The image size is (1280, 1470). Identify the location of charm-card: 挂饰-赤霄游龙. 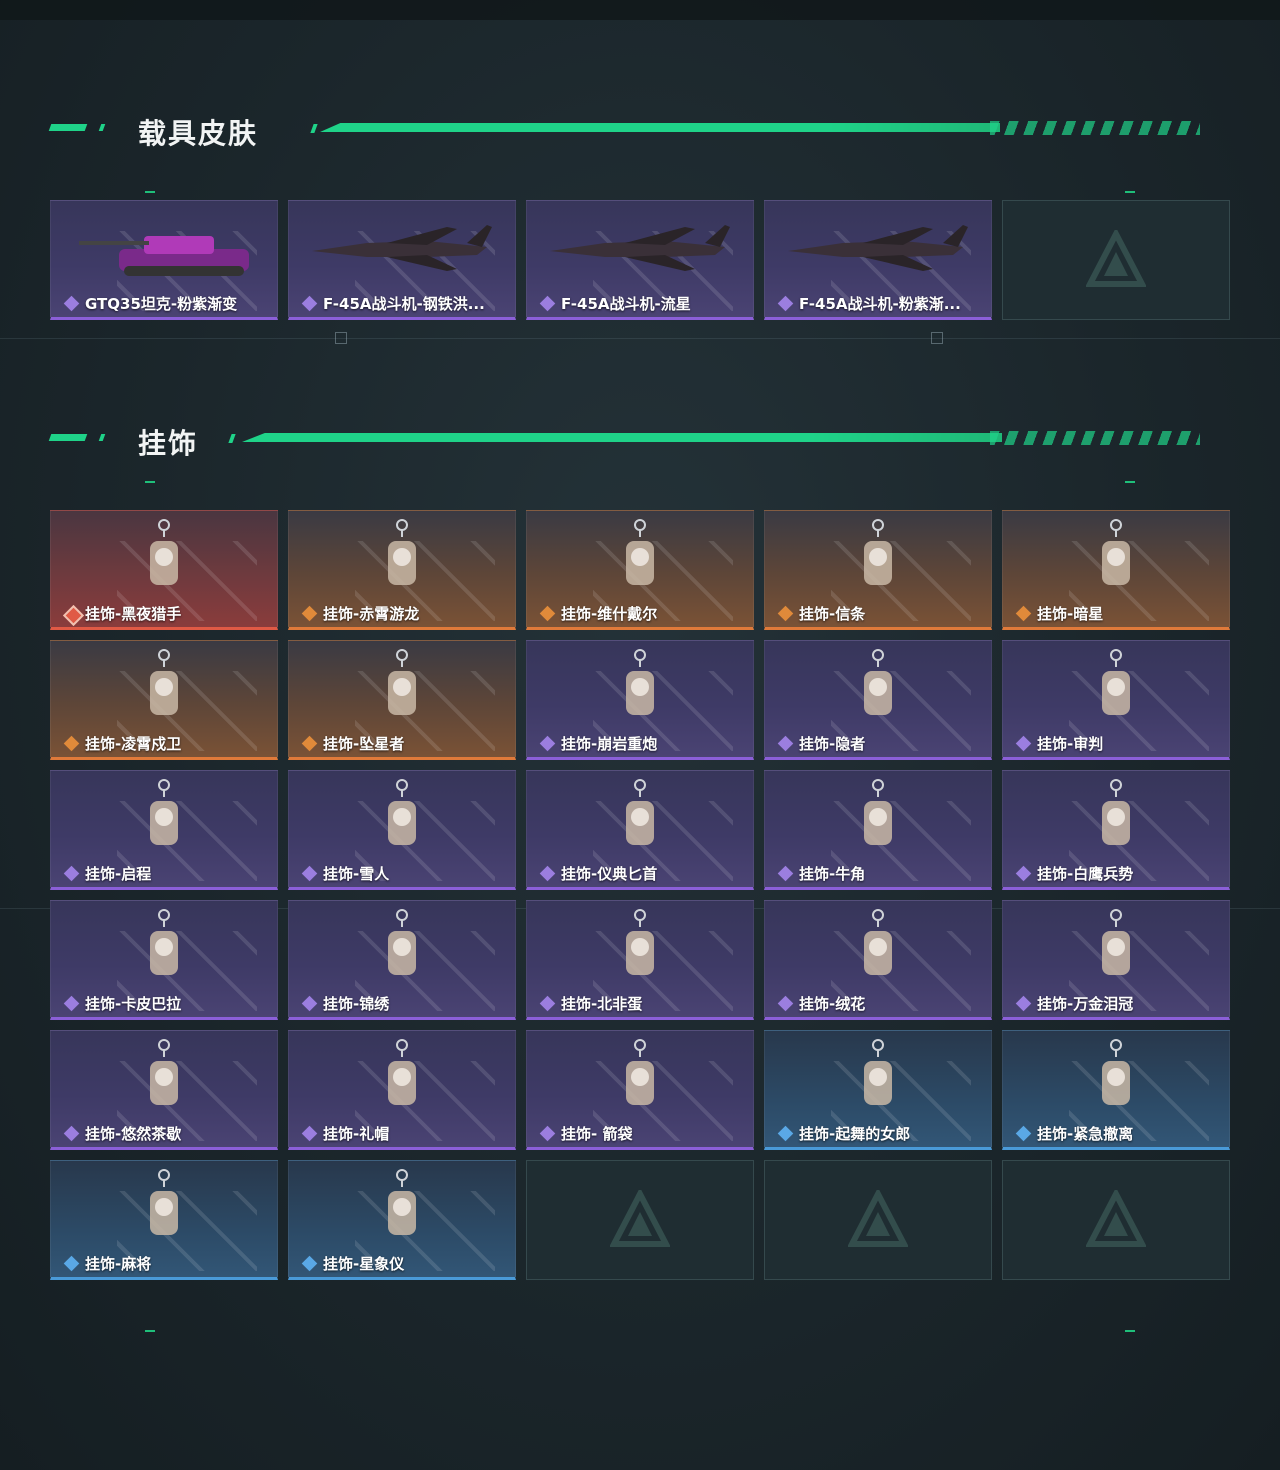
(402, 570).